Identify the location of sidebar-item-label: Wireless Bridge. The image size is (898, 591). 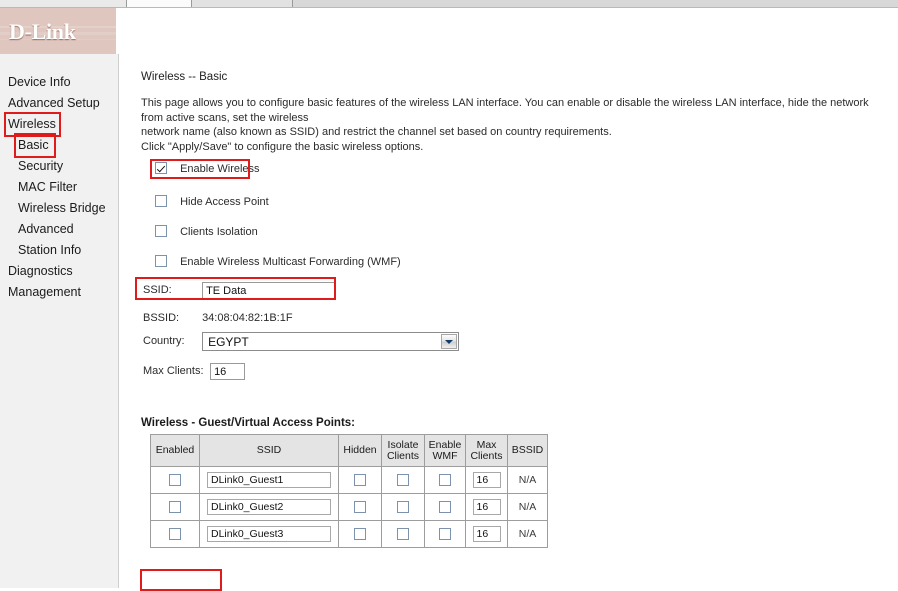
(62, 208).